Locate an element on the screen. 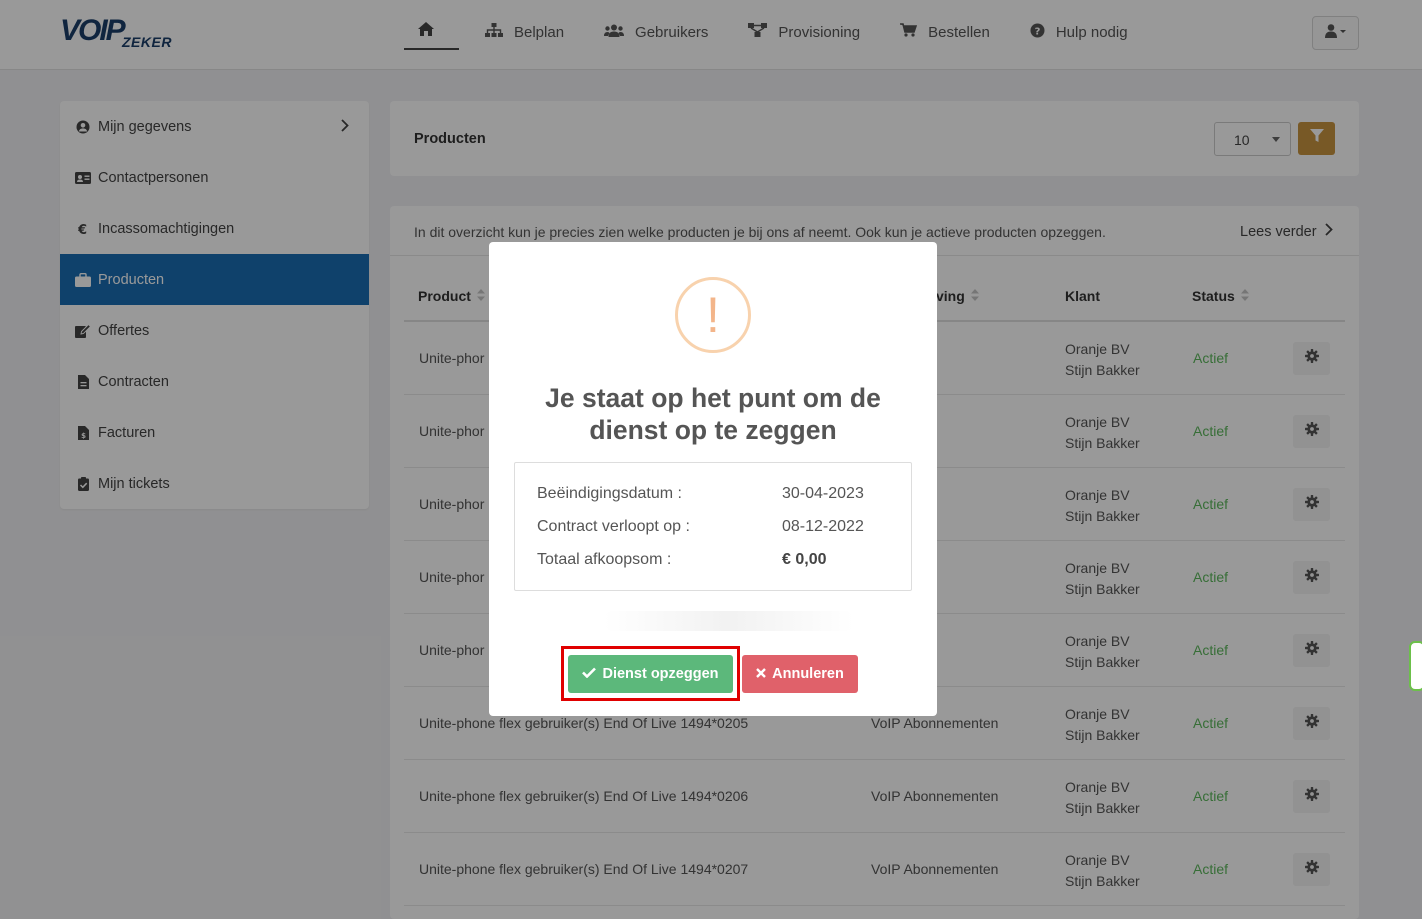 The height and width of the screenshot is (919, 1422). end-date-value: 30-04-2023 is located at coordinates (823, 493).